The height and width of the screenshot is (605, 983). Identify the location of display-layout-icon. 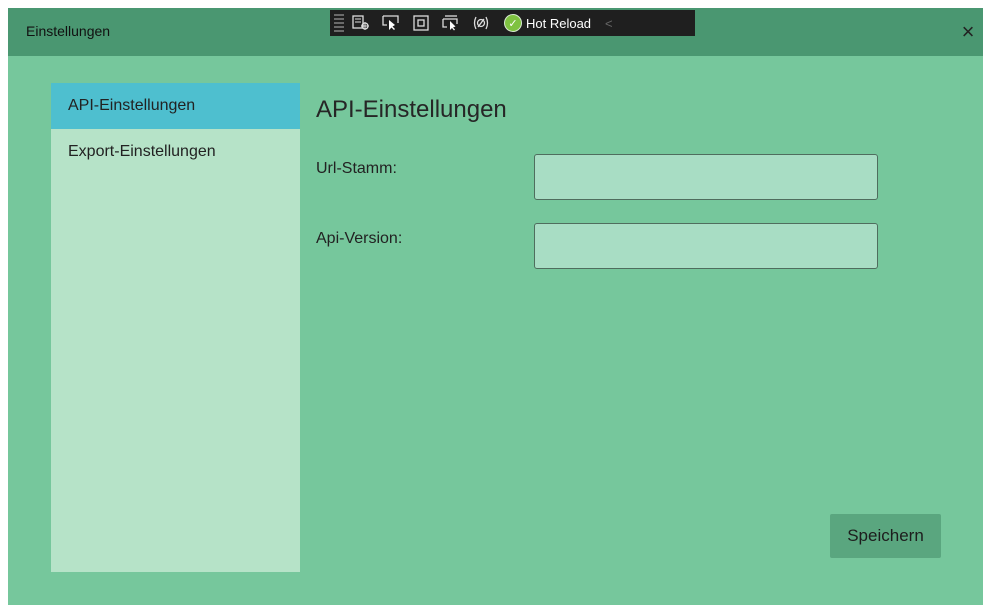
(421, 23).